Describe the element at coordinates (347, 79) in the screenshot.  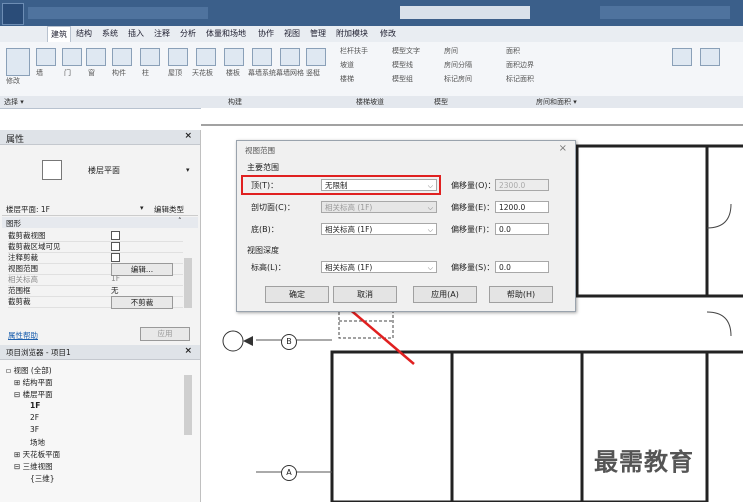
I see `stair-button: 楼梯` at that location.